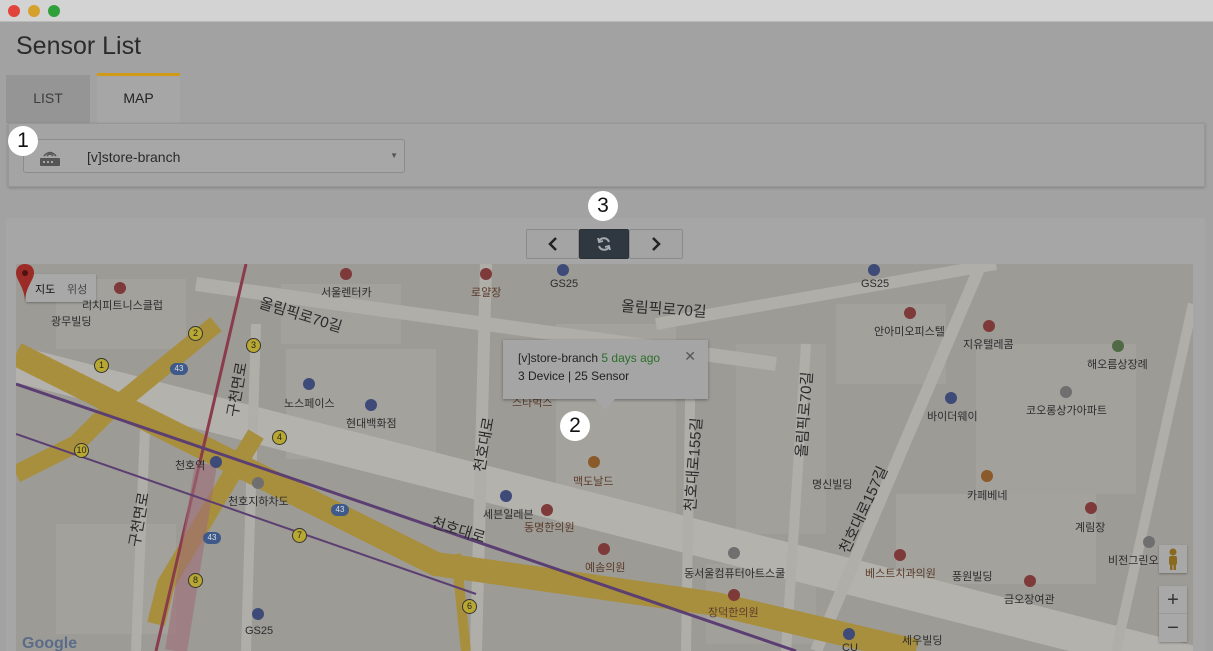 The height and width of the screenshot is (651, 1213). Describe the element at coordinates (71, 322) in the screenshot. I see `place-label: 광무빌딩` at that location.